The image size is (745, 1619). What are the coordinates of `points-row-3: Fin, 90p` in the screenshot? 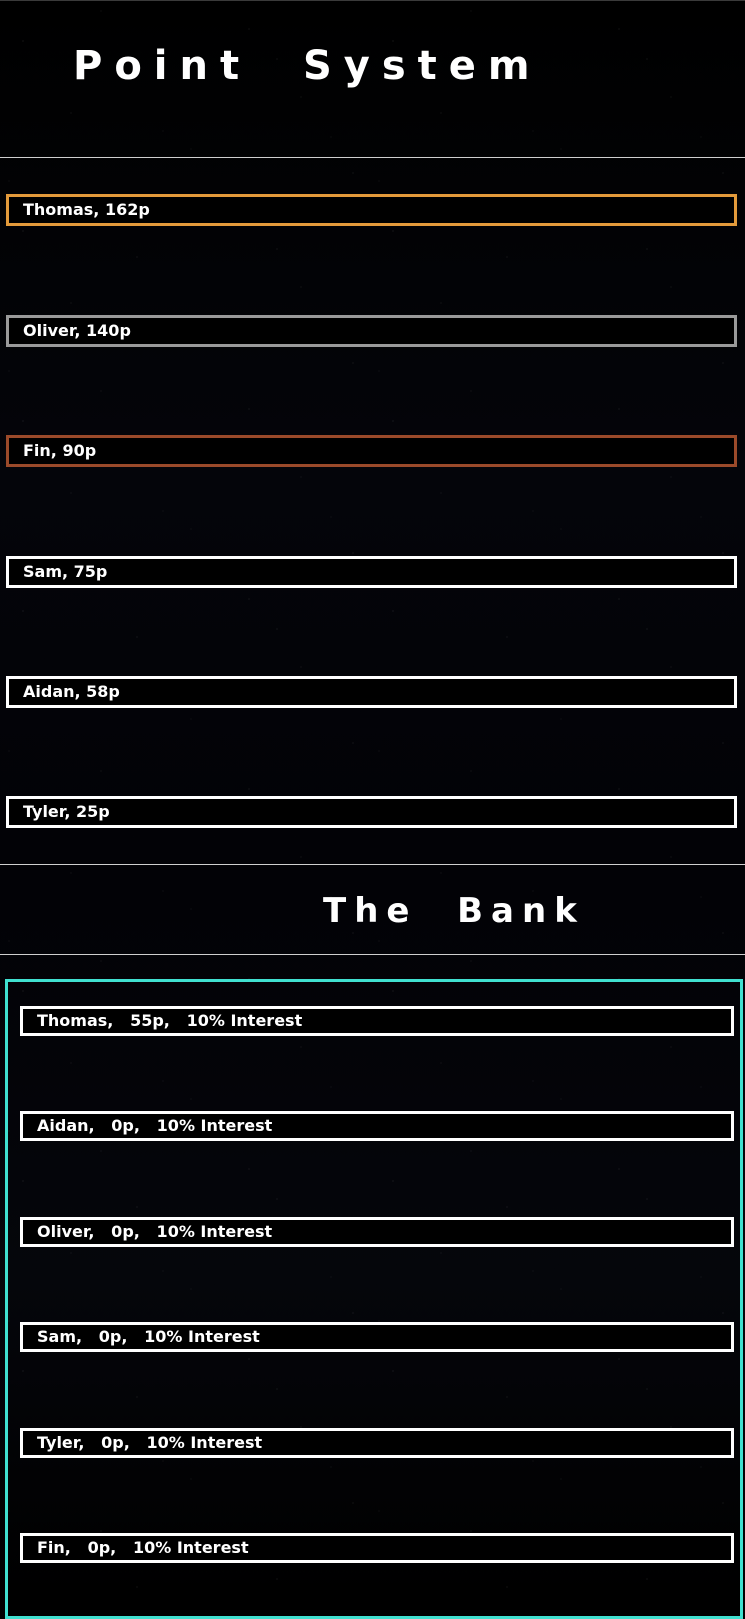 It's located at (371, 451).